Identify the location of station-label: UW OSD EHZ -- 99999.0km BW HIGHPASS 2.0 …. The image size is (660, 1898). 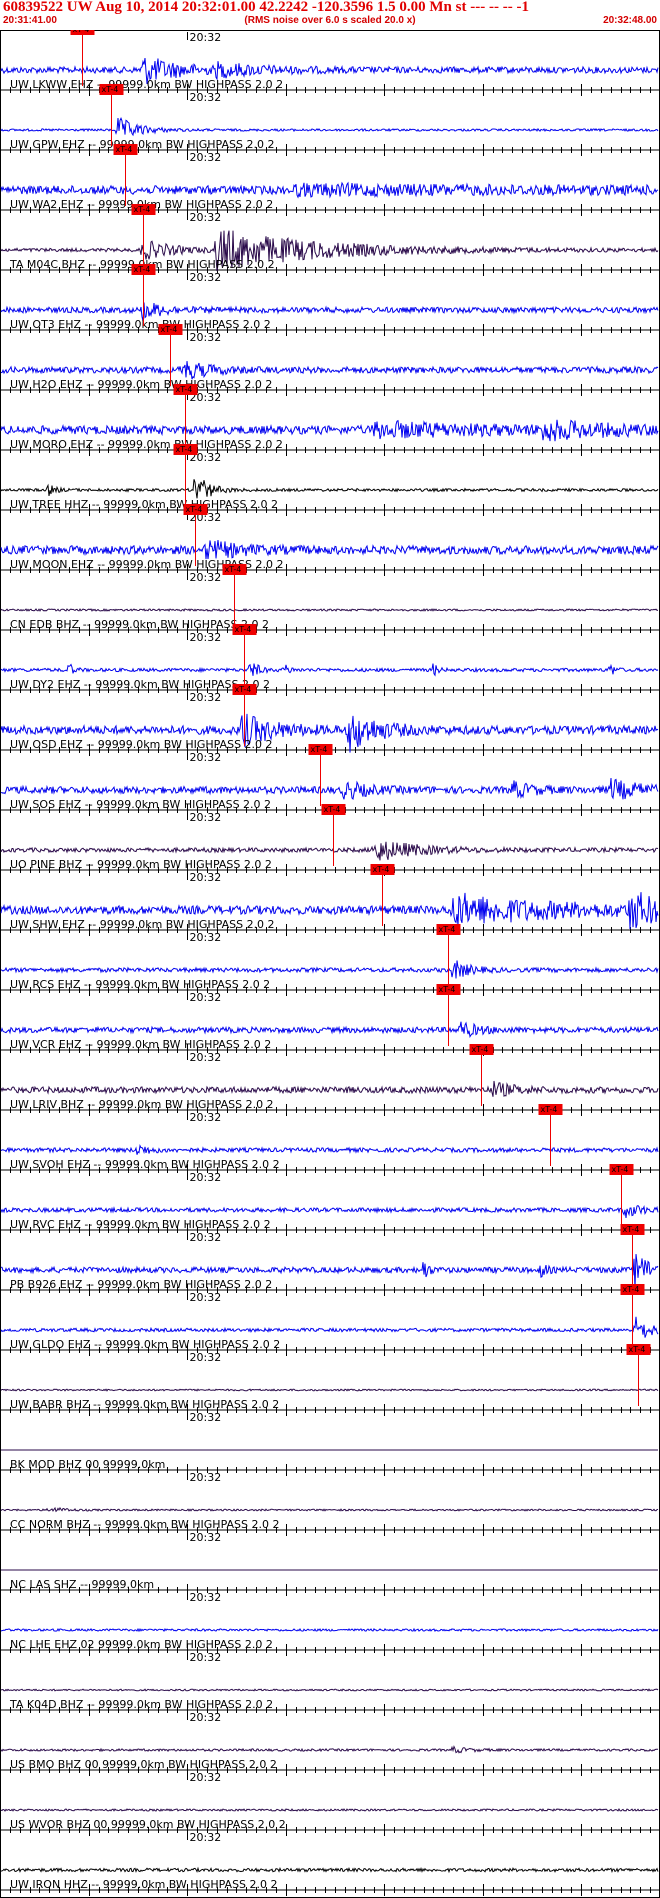
(141, 744).